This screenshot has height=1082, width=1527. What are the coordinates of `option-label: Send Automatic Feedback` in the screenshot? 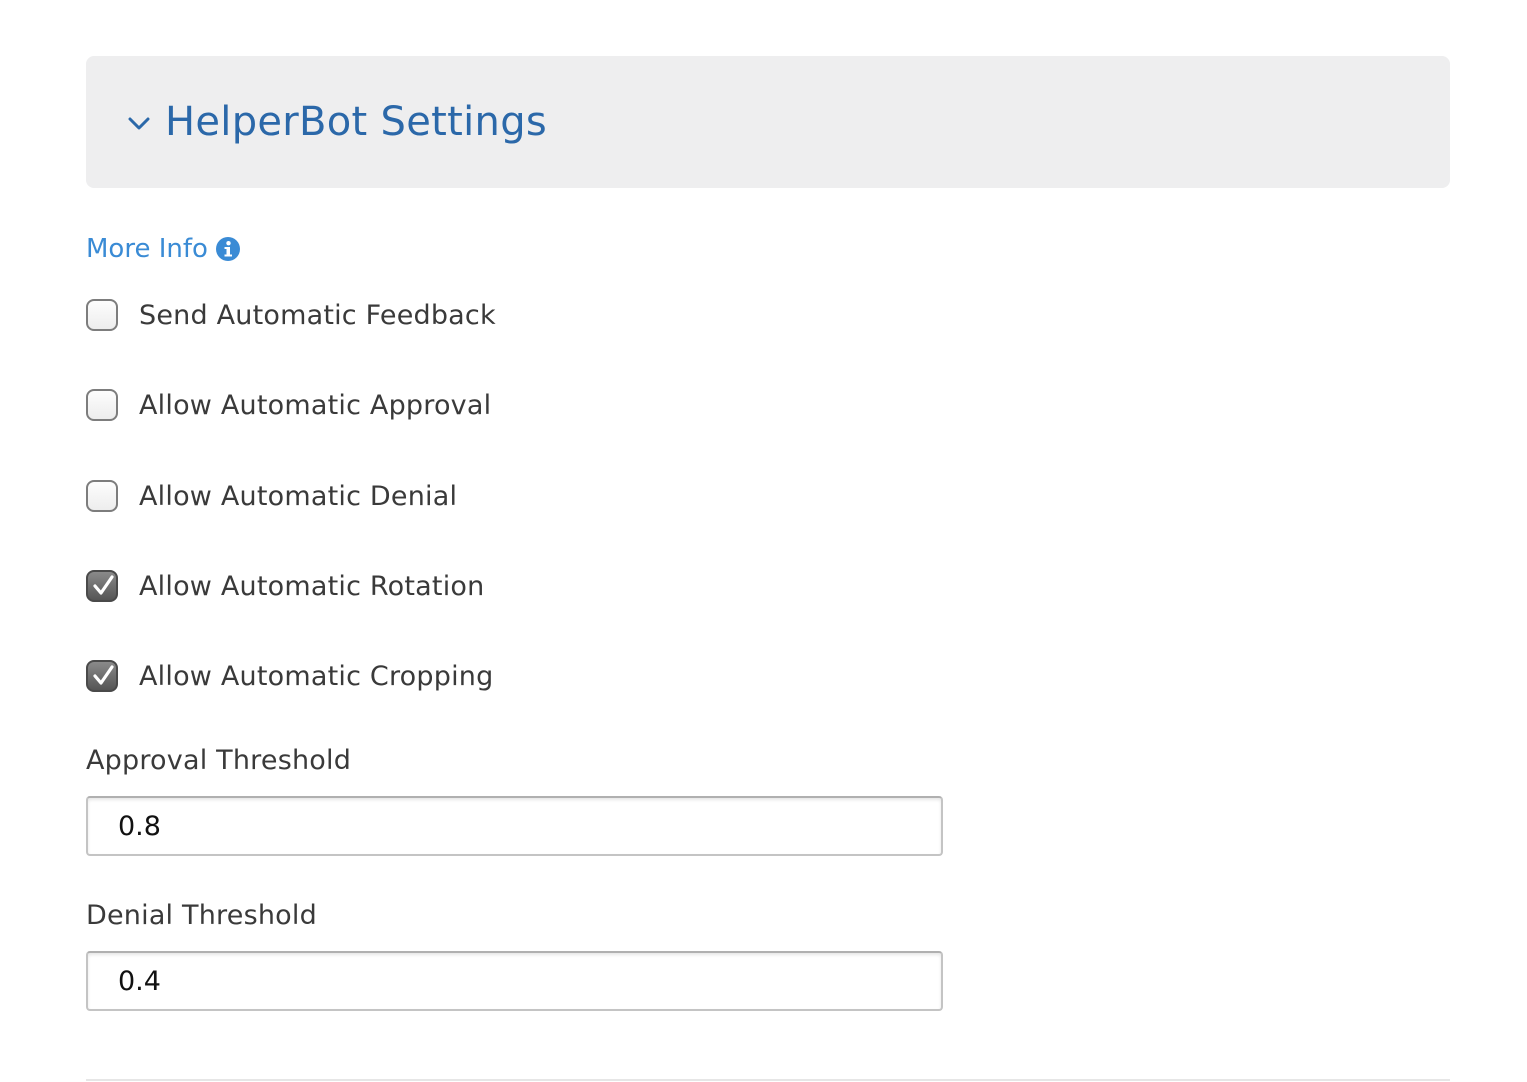 It's located at (317, 315).